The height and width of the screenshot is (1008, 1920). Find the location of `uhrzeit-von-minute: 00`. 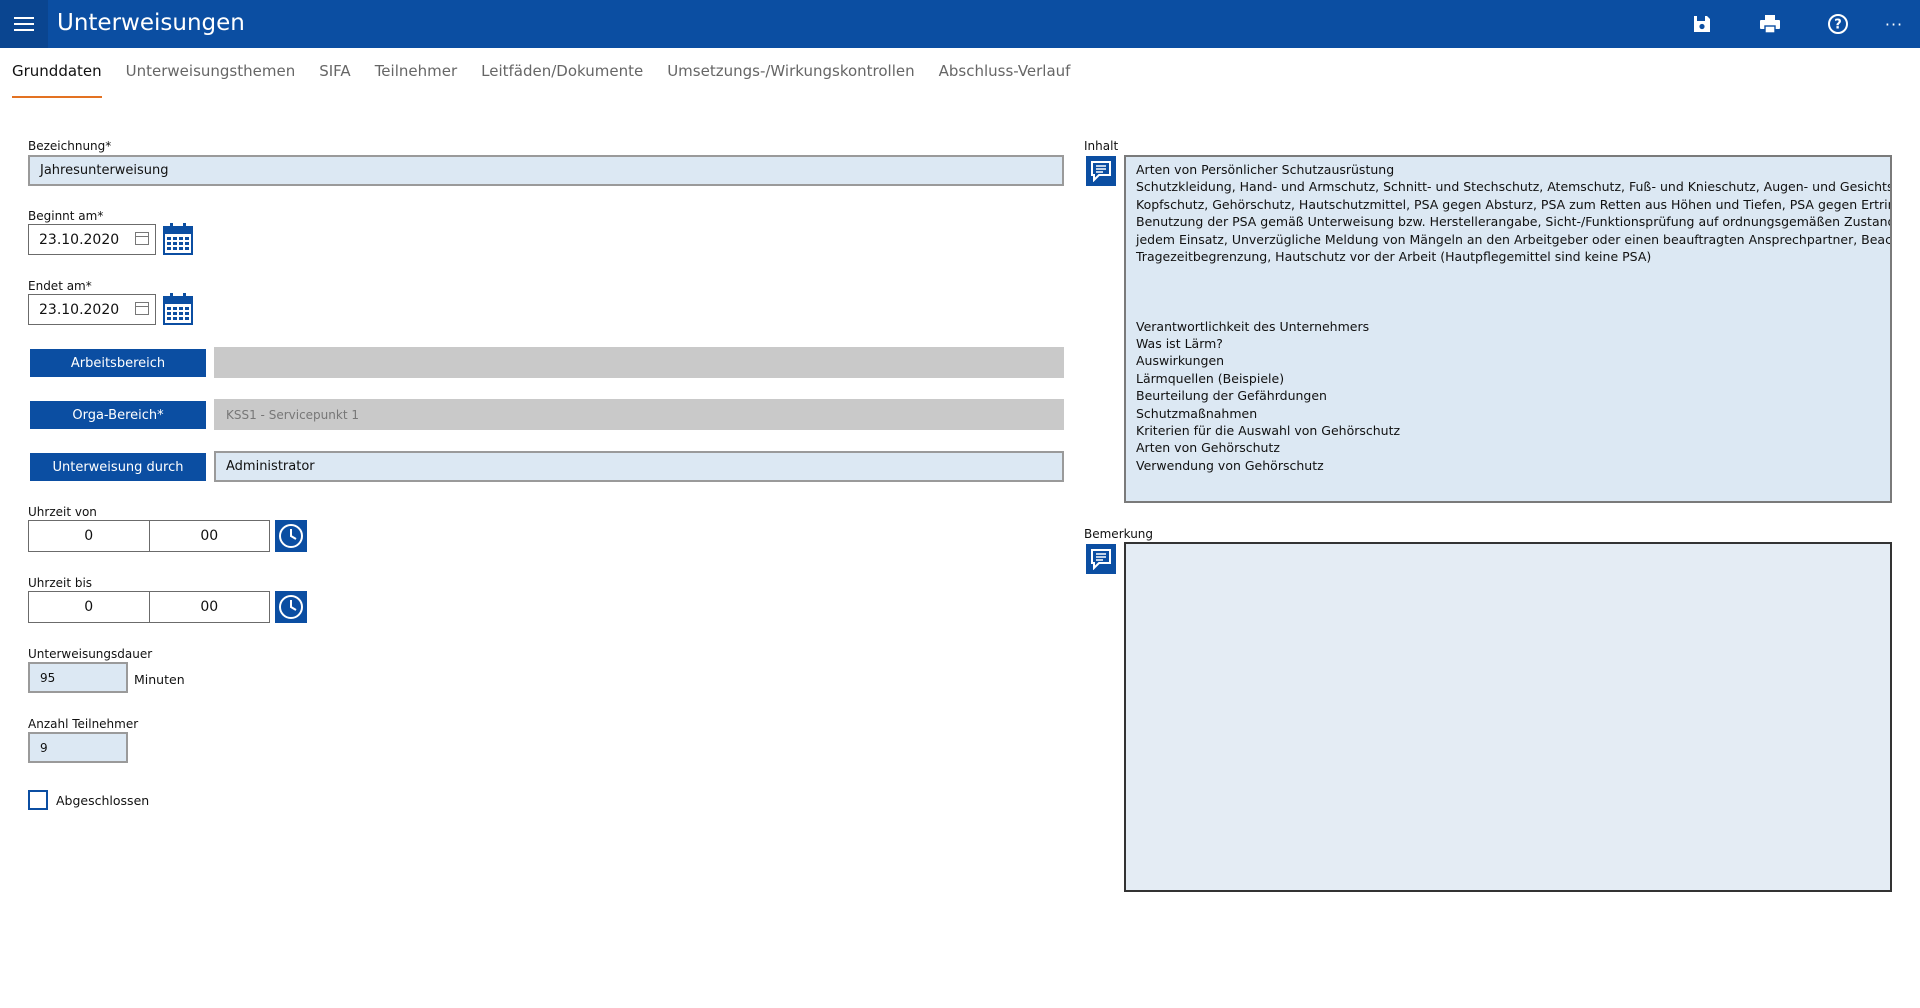

uhrzeit-von-minute: 00 is located at coordinates (209, 536).